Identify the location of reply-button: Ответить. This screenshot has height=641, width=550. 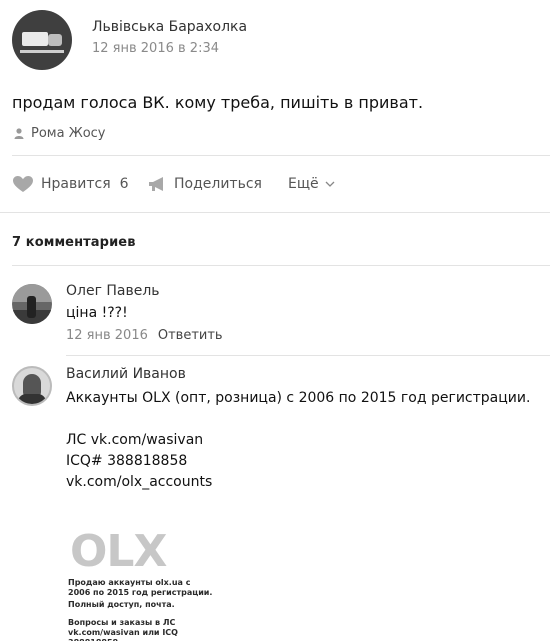
(190, 335).